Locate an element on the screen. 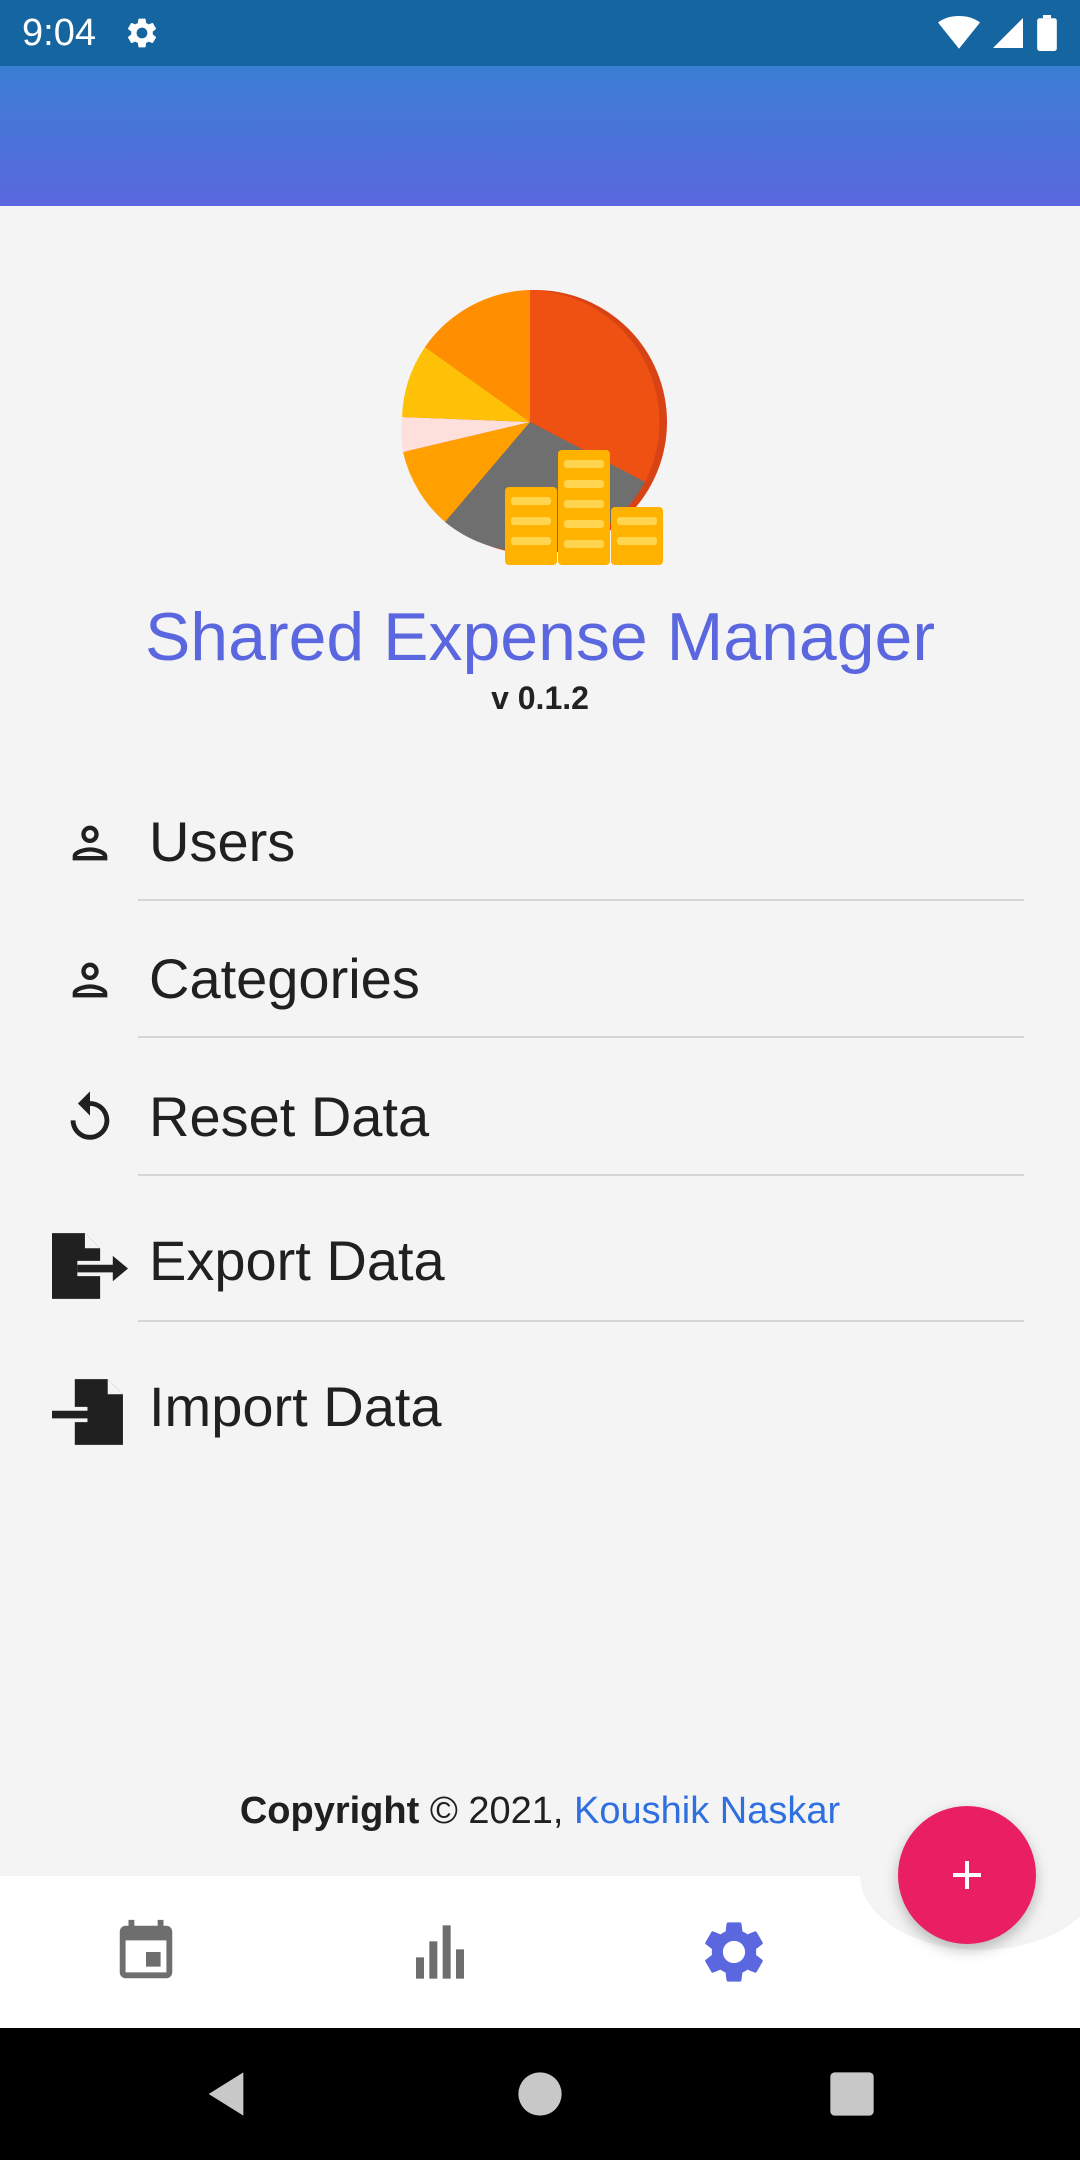 This screenshot has width=1080, height=2160. menu-item-label: Import Data is located at coordinates (295, 1406).